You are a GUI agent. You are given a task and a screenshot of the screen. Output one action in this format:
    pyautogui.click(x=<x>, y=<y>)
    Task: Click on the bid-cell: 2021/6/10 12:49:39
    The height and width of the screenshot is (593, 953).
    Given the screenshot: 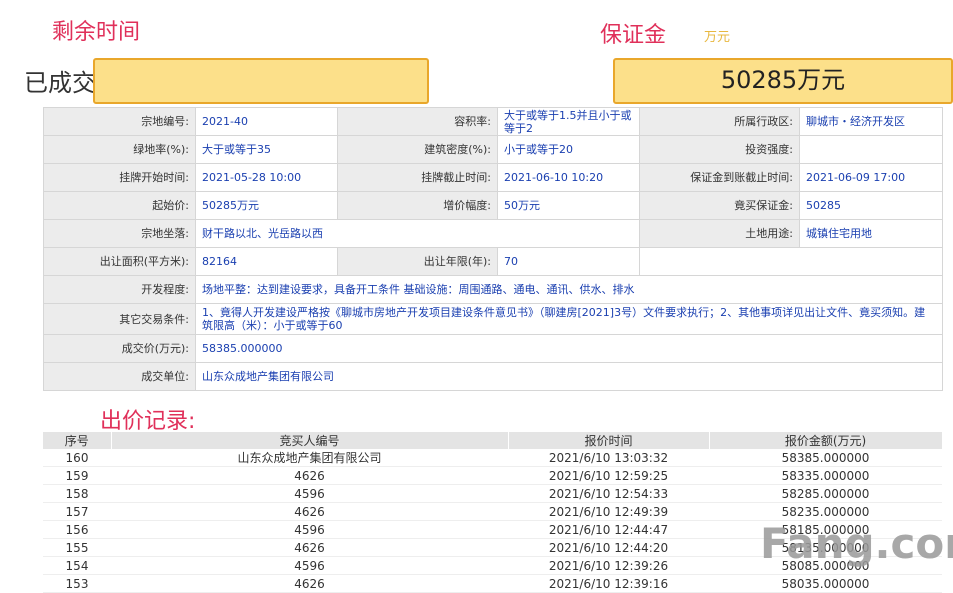 What is the action you would take?
    pyautogui.click(x=608, y=511)
    